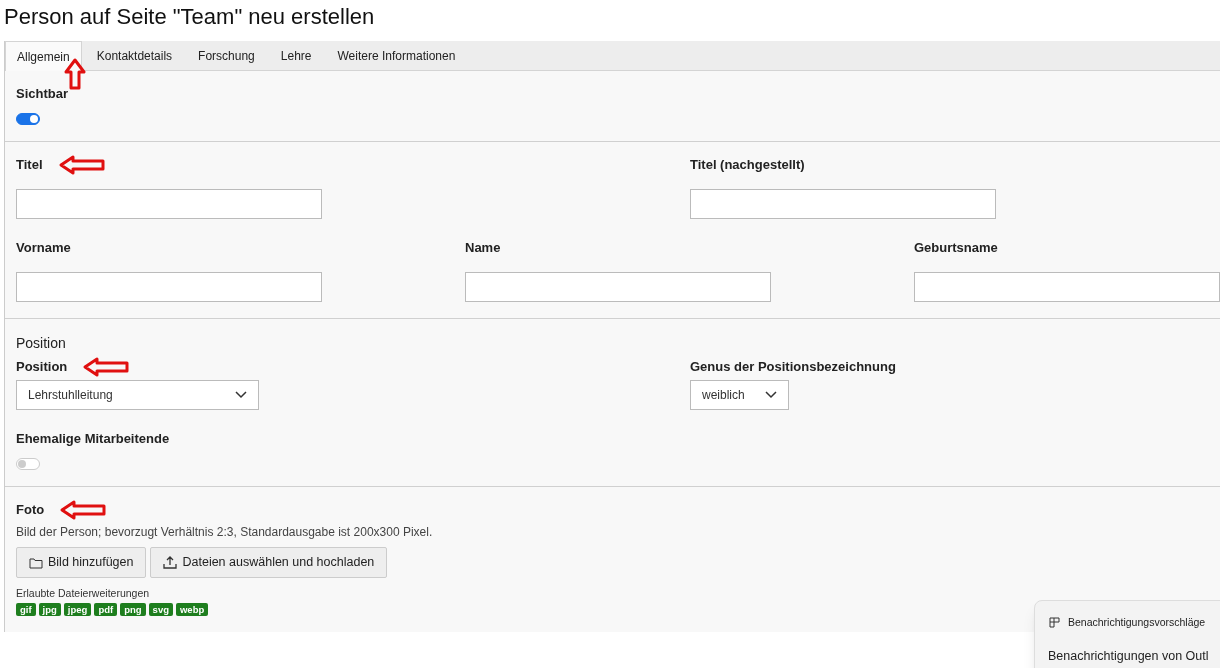  I want to click on field-label: Ehemalige Mitarbeitende, so click(93, 439).